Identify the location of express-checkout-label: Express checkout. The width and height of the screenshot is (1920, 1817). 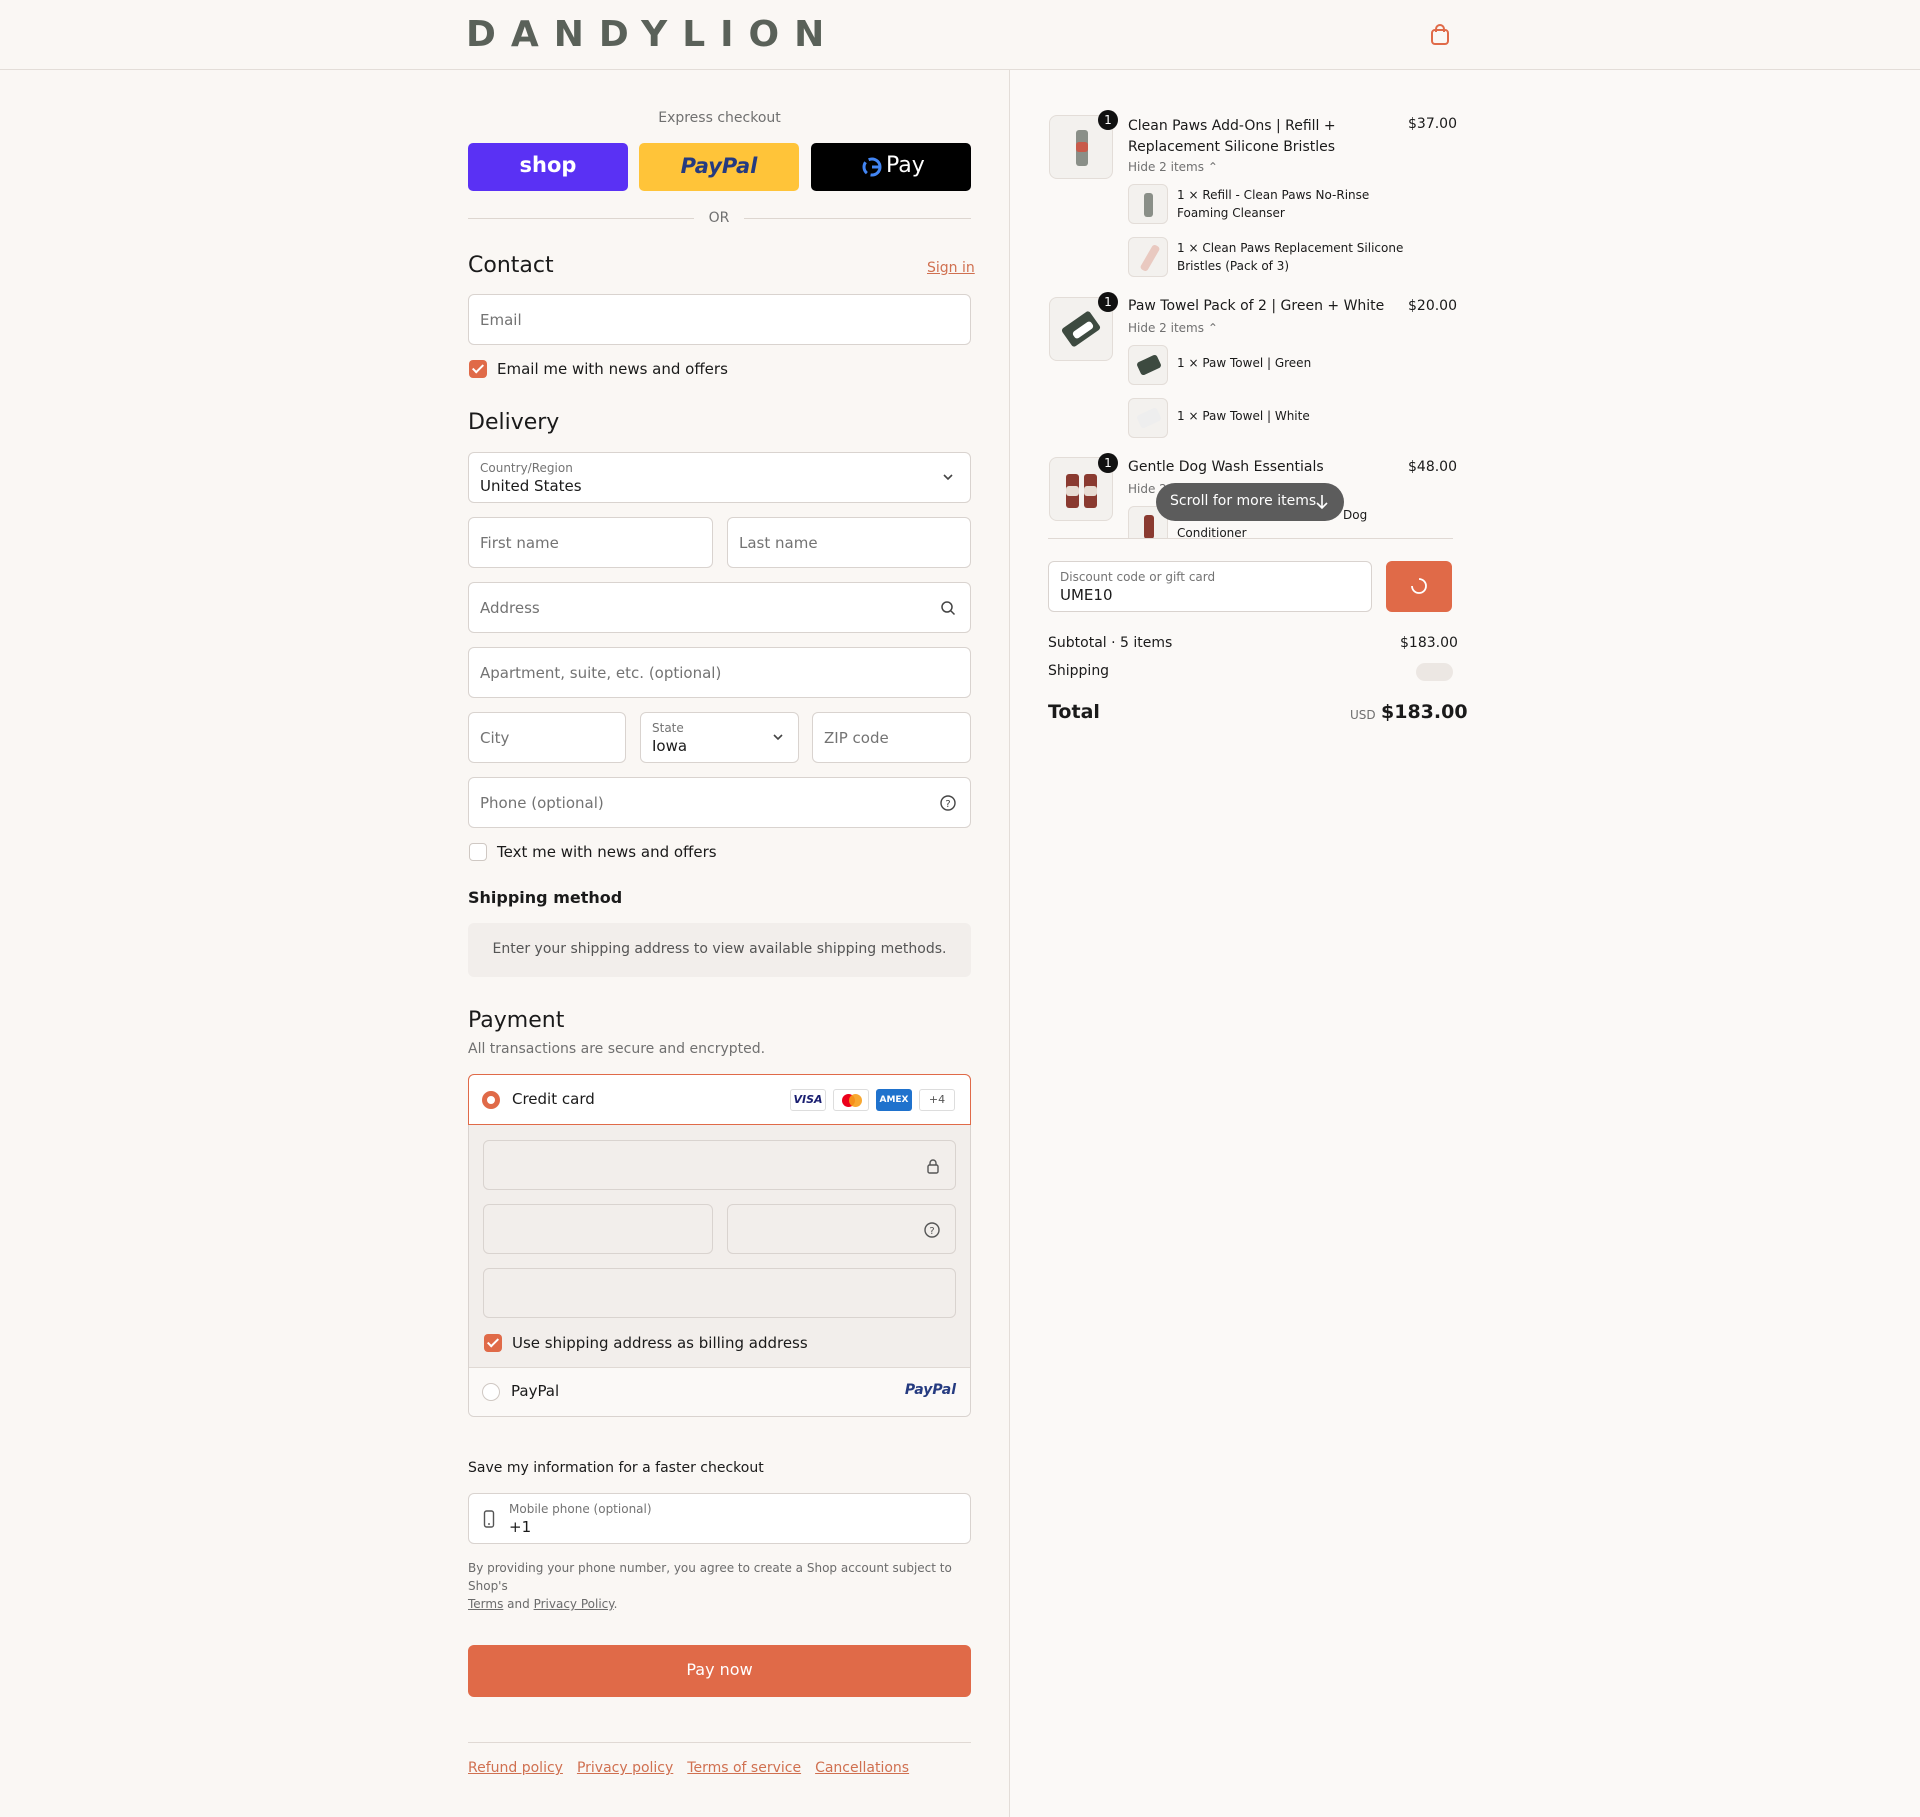
(719, 118).